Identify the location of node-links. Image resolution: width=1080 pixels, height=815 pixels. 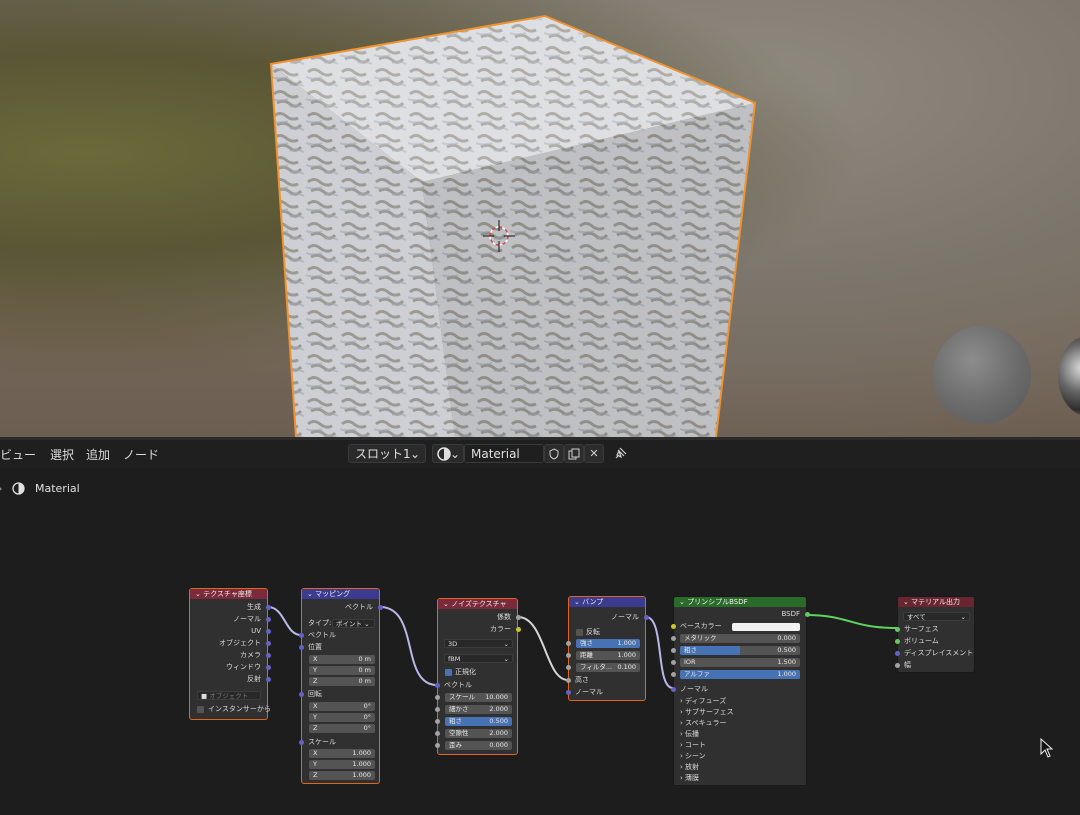
(582, 647).